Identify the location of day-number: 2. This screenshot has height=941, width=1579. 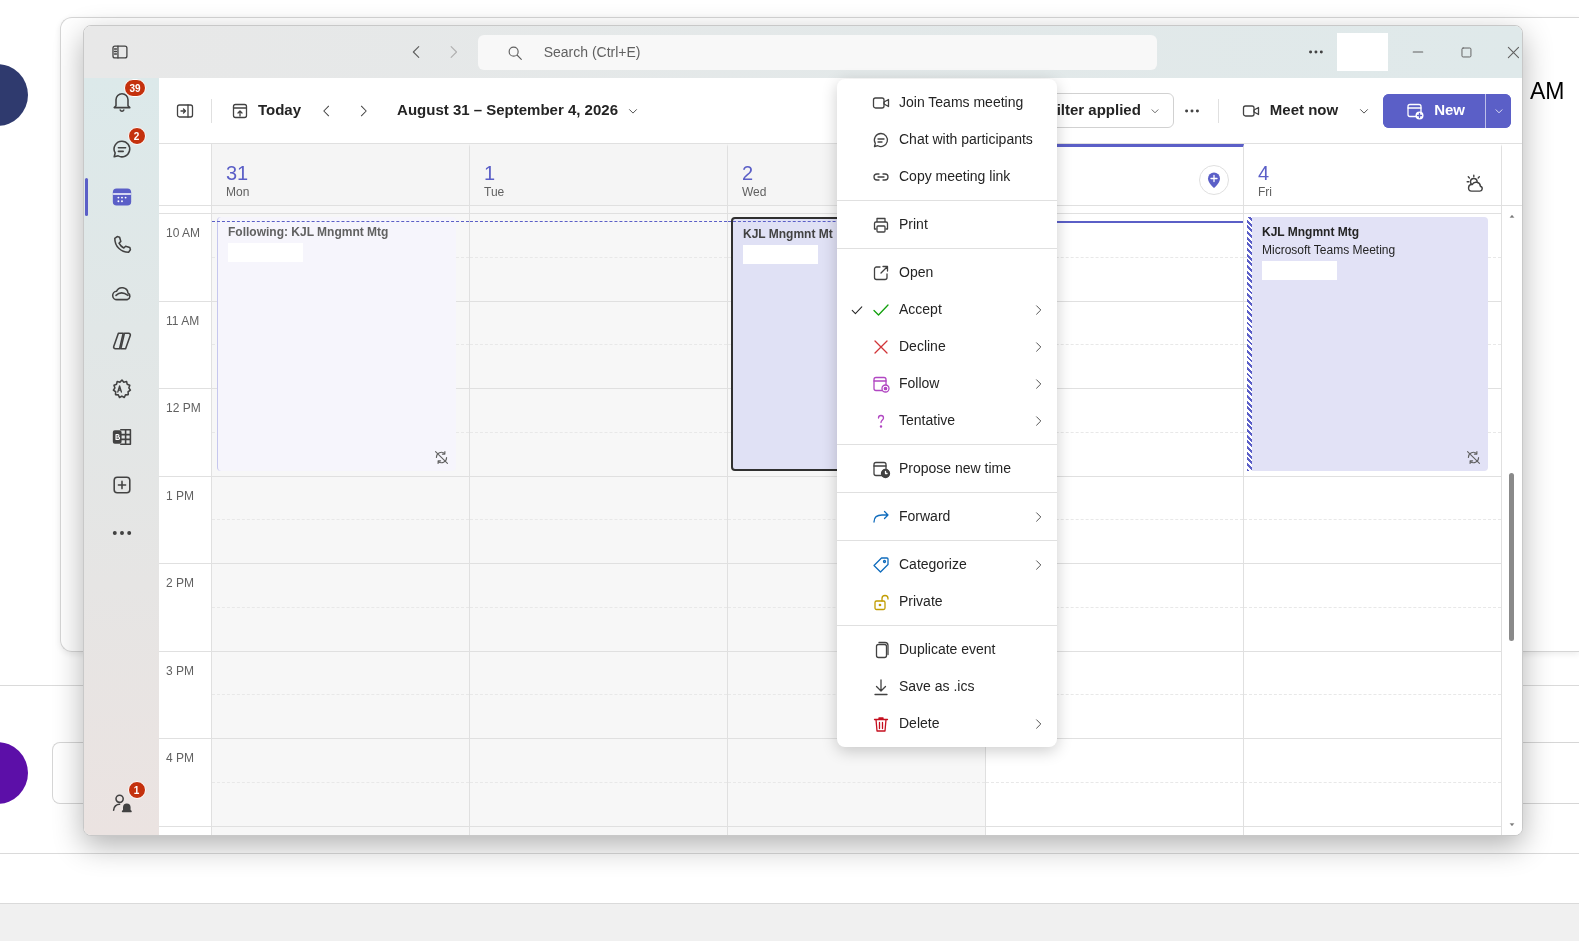
(748, 173).